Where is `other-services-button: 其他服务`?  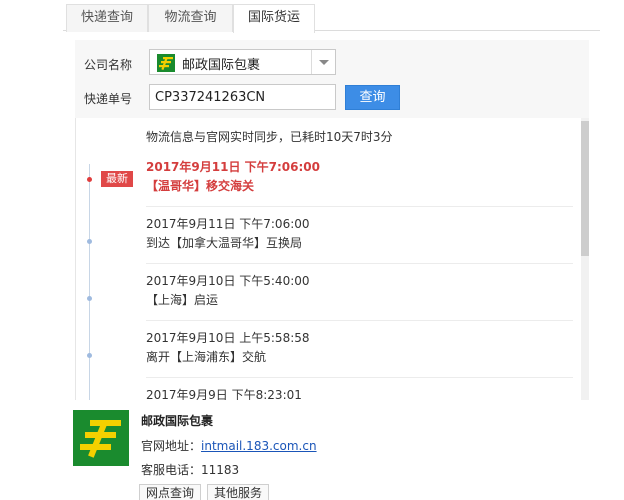 other-services-button: 其他服务 is located at coordinates (238, 492).